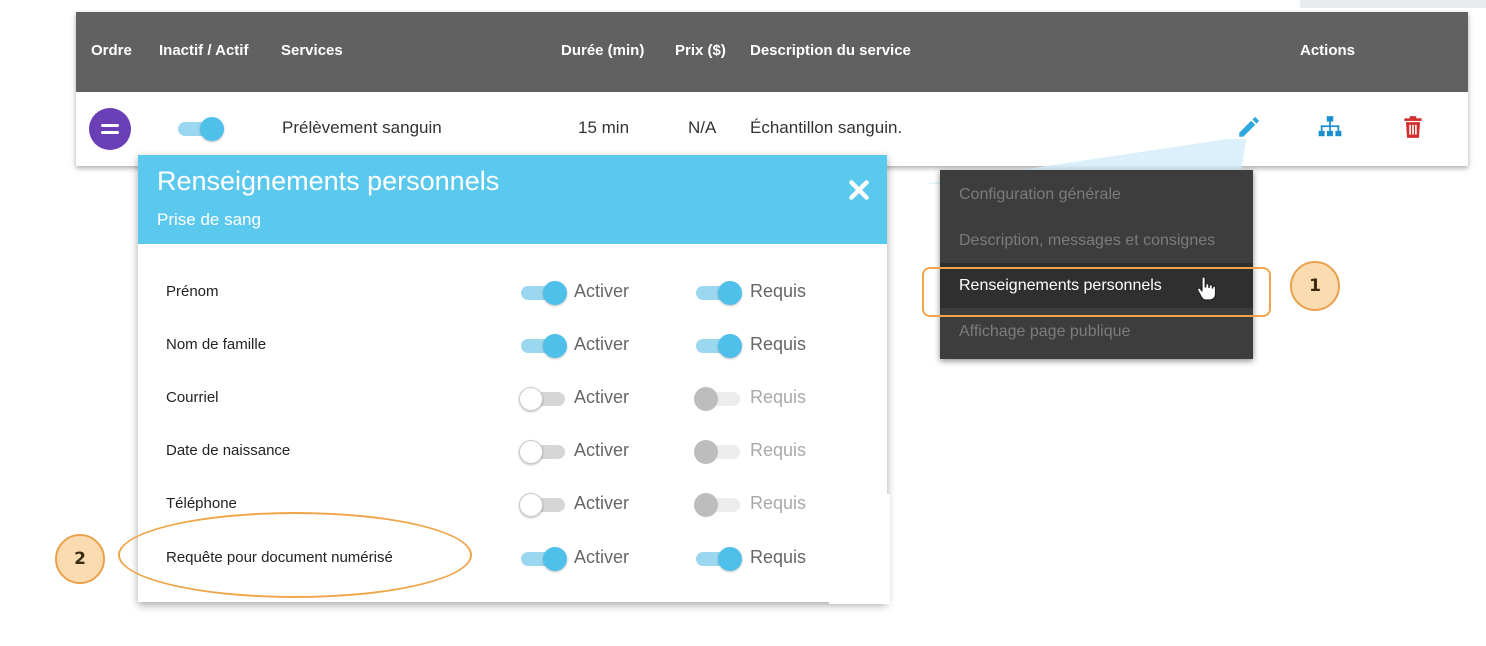  Describe the element at coordinates (192, 397) in the screenshot. I see `field-label: Courriel` at that location.